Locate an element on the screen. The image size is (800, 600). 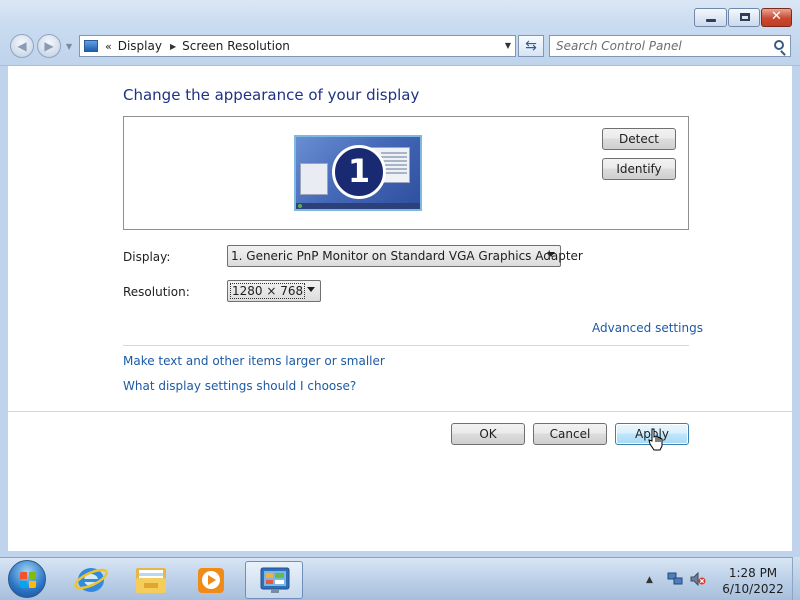
back-arrow-icon: ◀ is located at coordinates (22, 46).